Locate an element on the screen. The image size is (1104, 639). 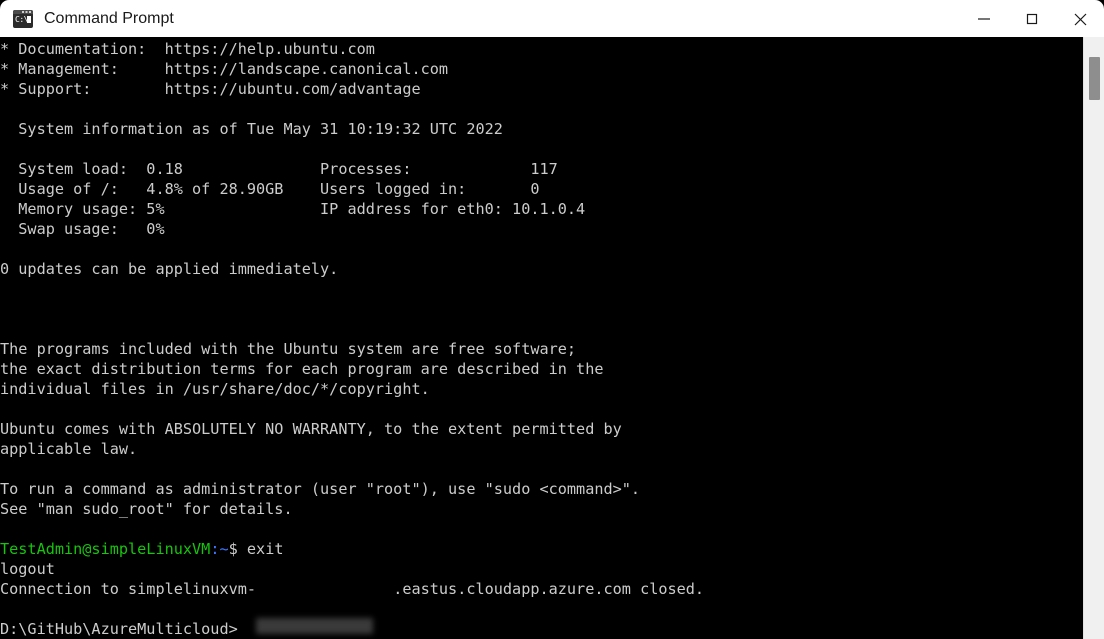
redaction-overlay is located at coordinates (314, 626).